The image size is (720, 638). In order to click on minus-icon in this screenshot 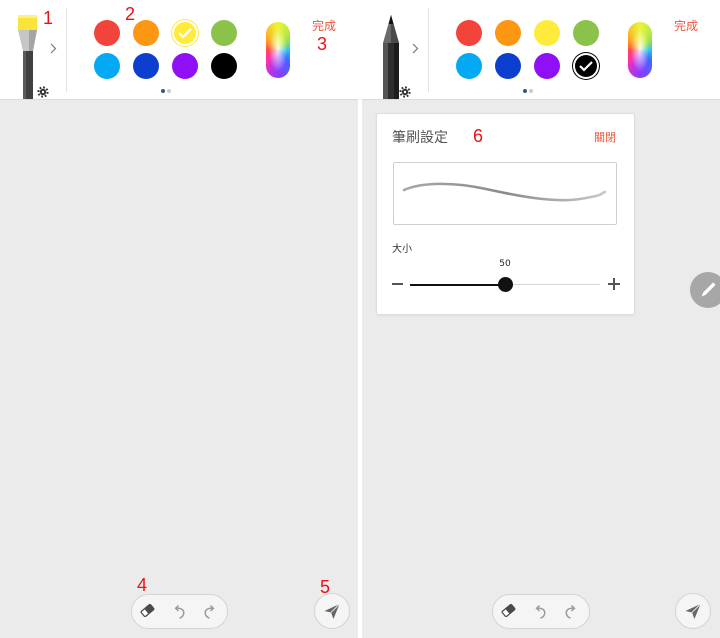, I will do `click(397, 284)`.